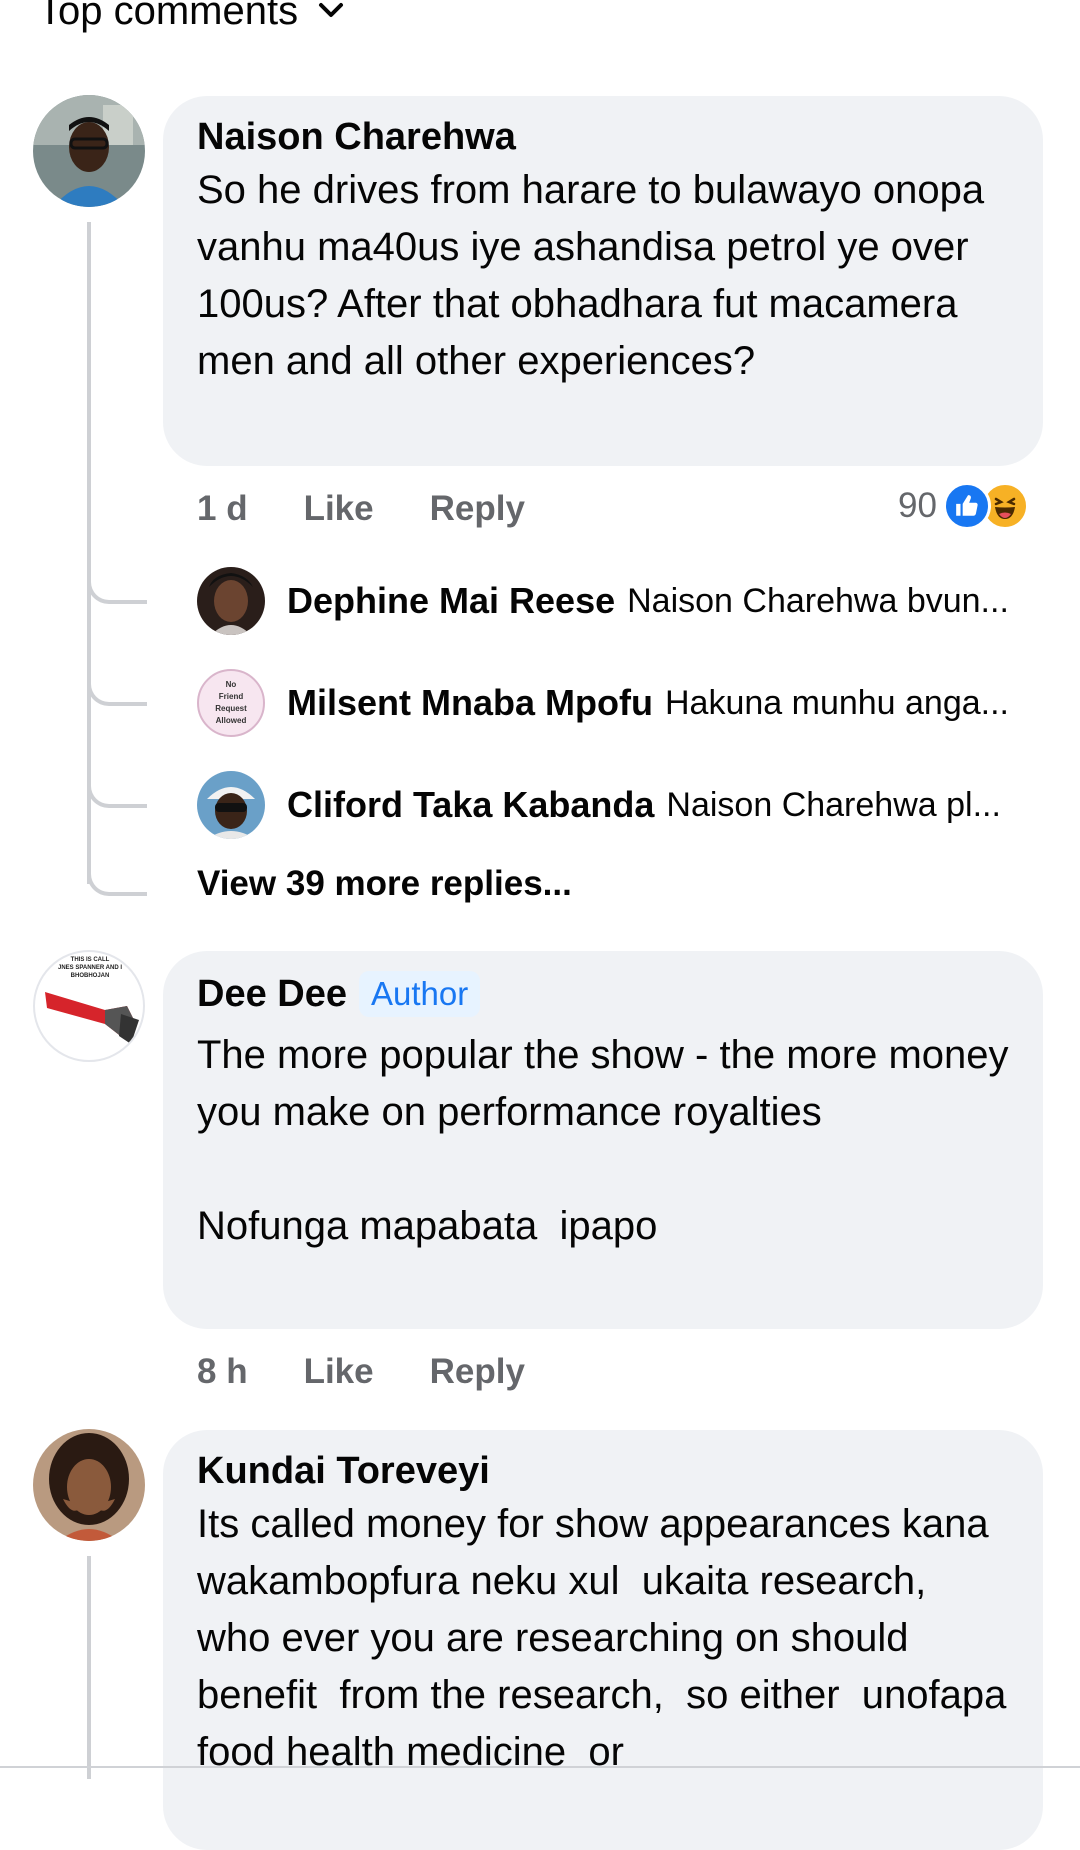 Image resolution: width=1080 pixels, height=1850 pixels. Describe the element at coordinates (470, 702) in the screenshot. I see `reply-author: Milsent Mnaba Mpofu` at that location.